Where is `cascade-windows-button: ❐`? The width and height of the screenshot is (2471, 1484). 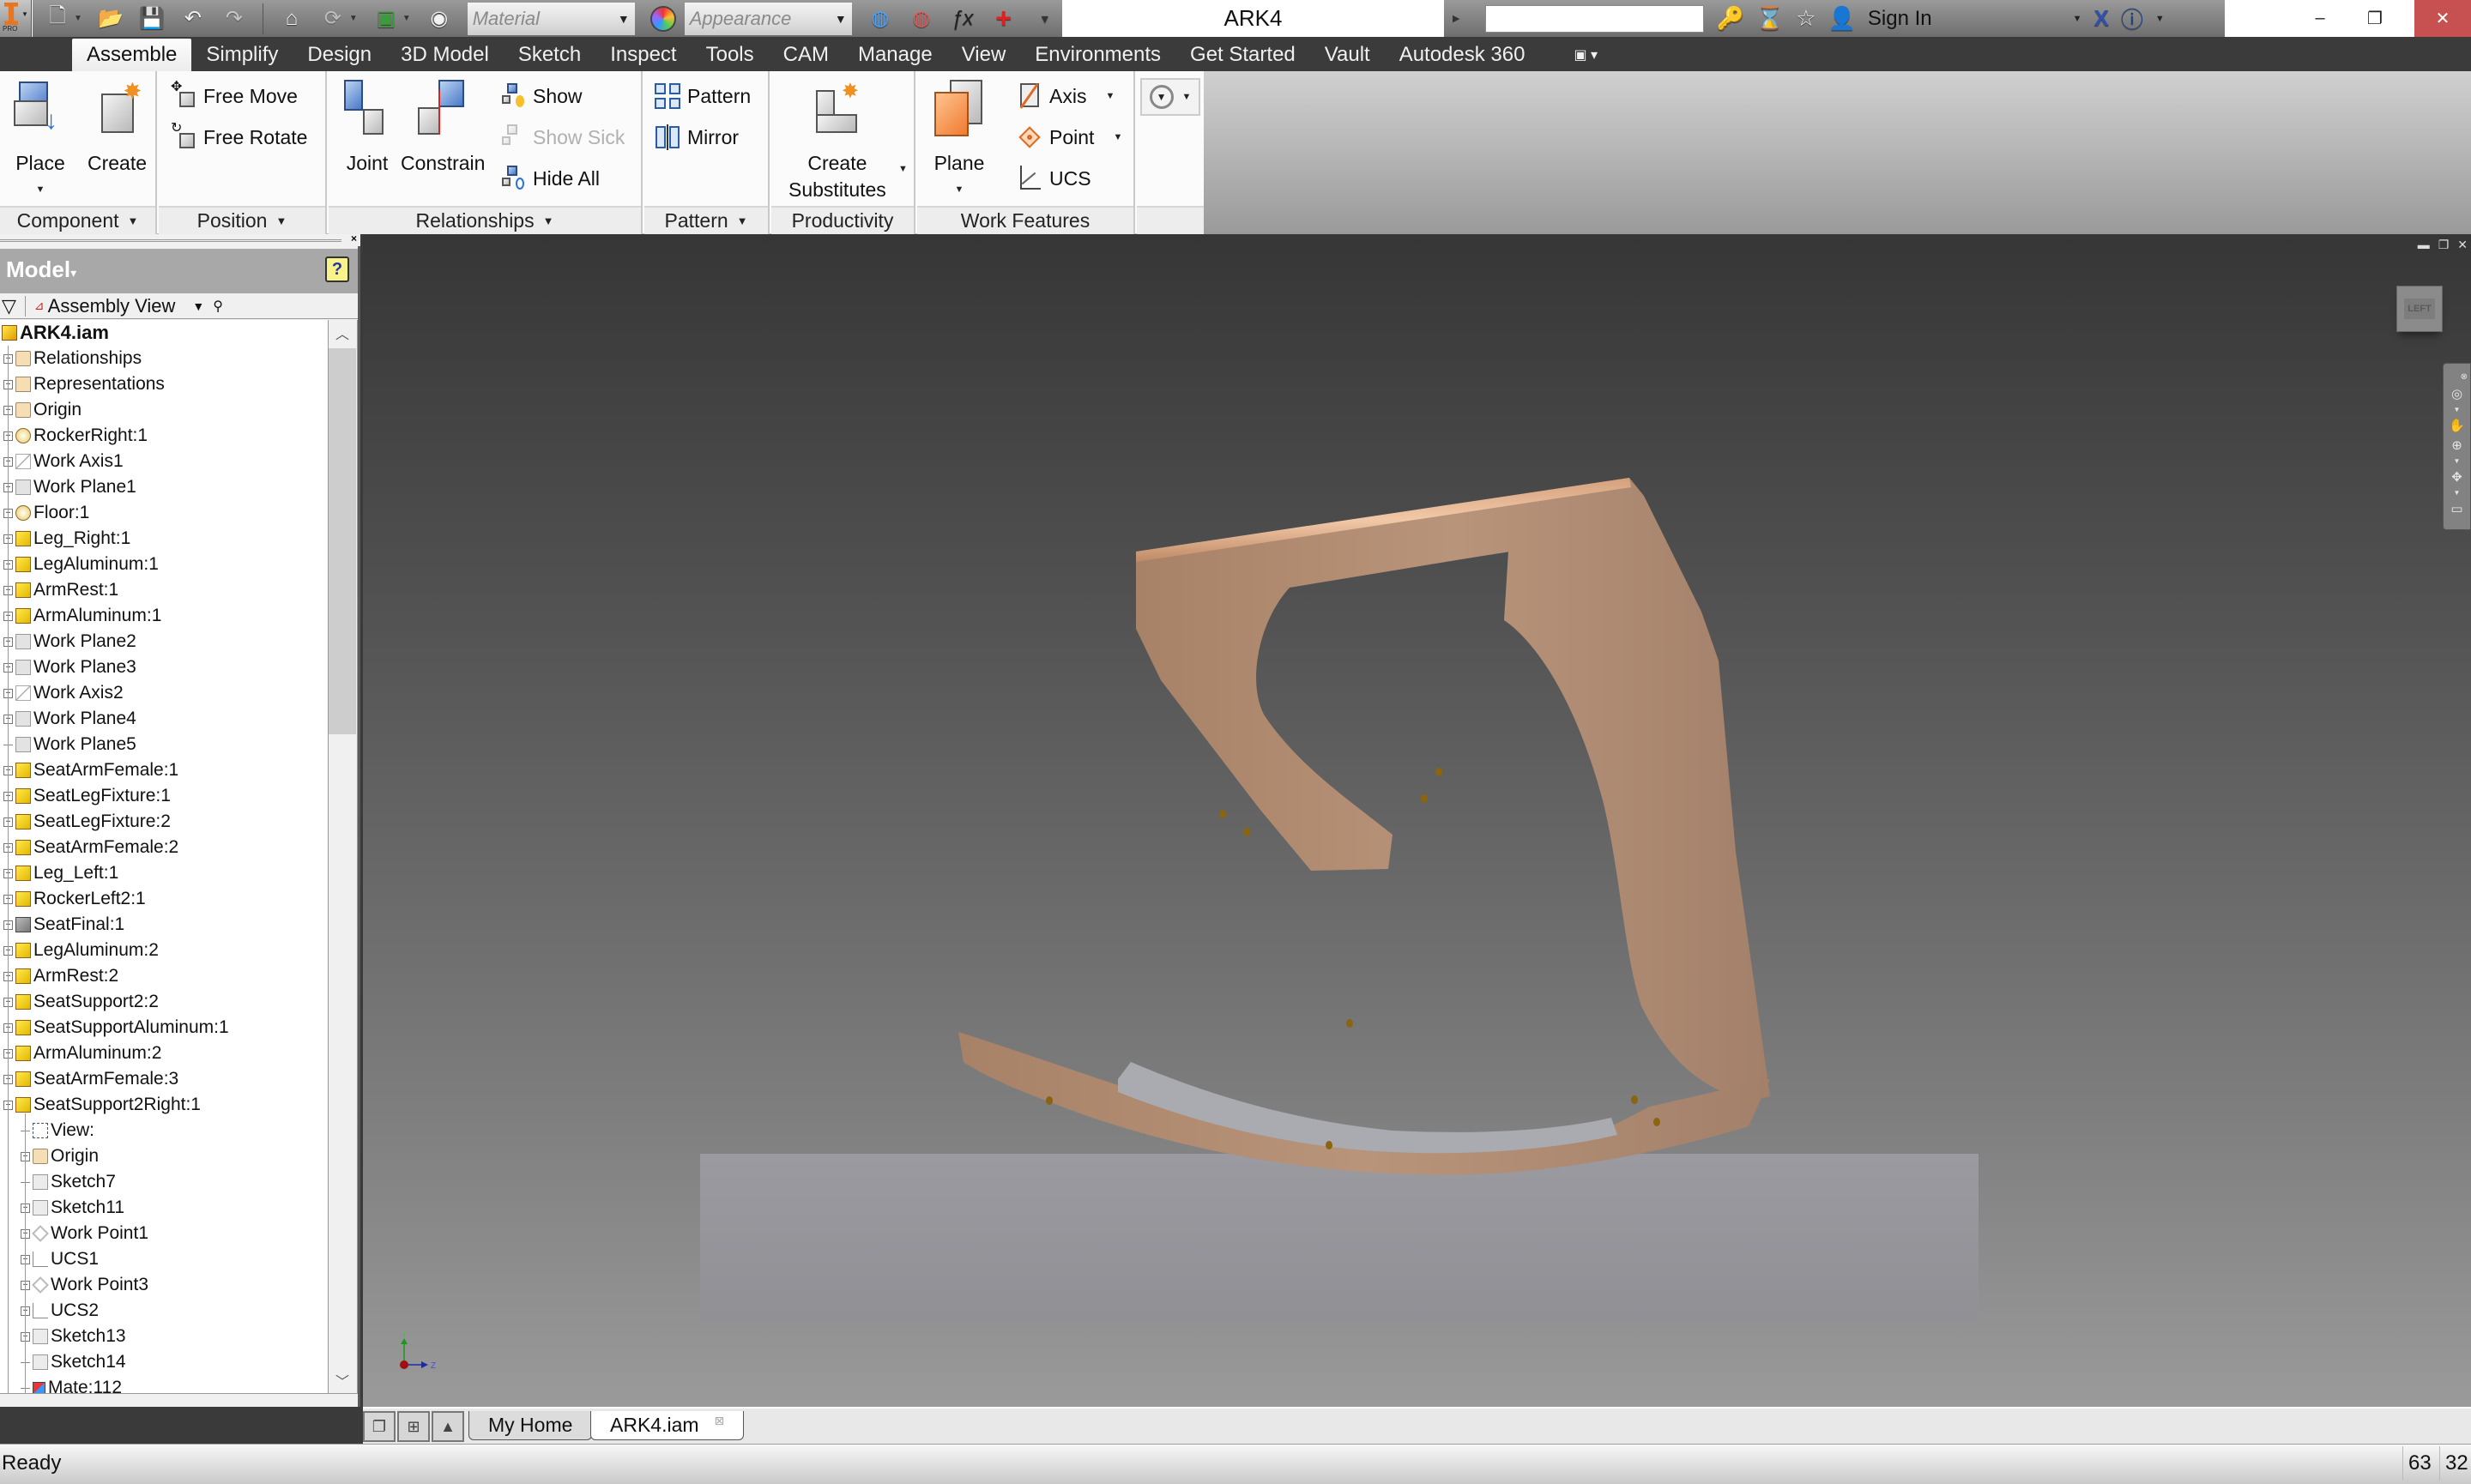 cascade-windows-button: ❐ is located at coordinates (379, 1426).